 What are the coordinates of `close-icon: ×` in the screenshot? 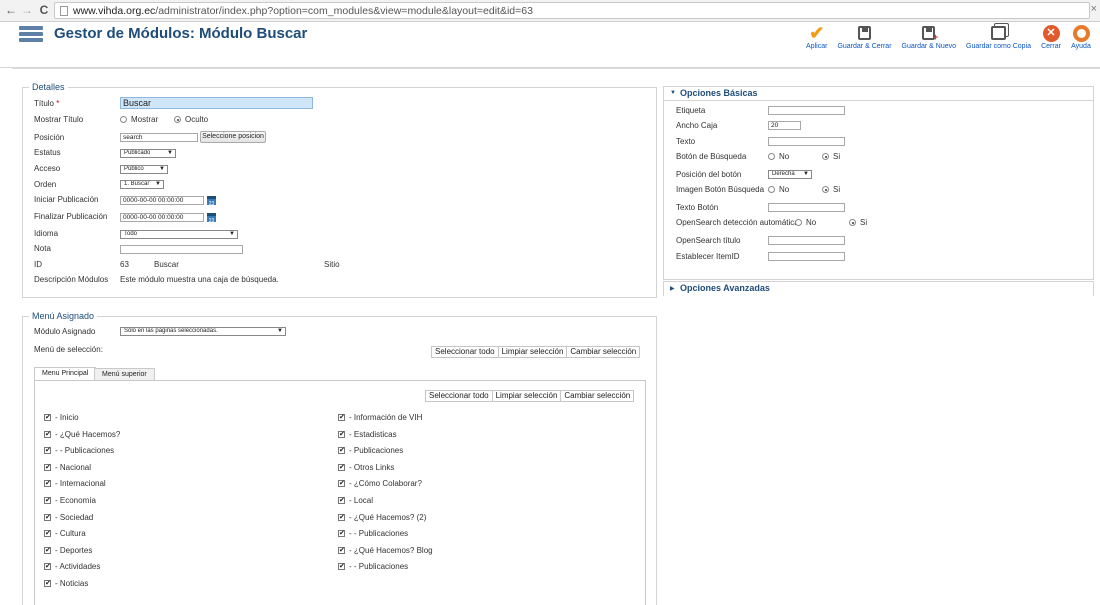 It's located at (1094, 9).